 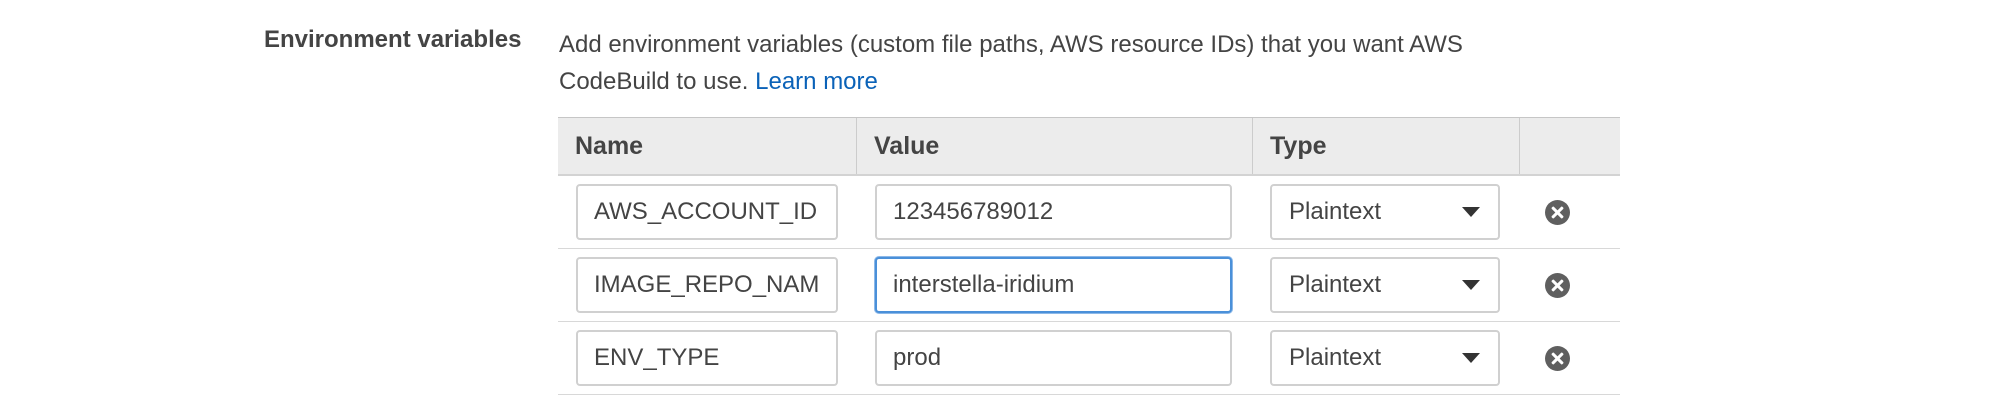 I want to click on table-header: Name Value Type, so click(x=1089, y=146).